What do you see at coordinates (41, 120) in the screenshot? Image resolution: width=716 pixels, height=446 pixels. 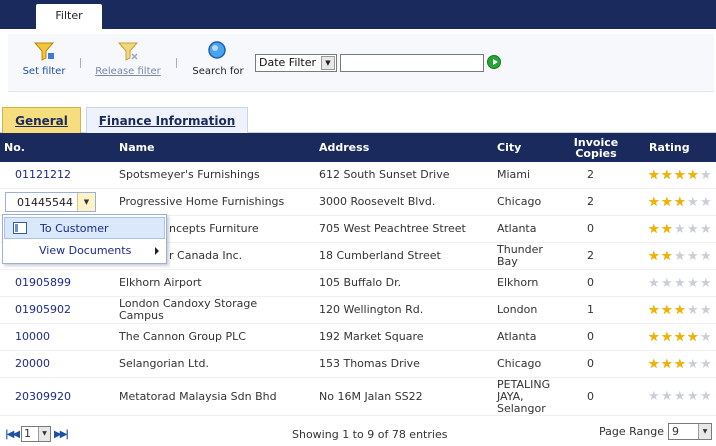 I see `tab-general: General` at bounding box center [41, 120].